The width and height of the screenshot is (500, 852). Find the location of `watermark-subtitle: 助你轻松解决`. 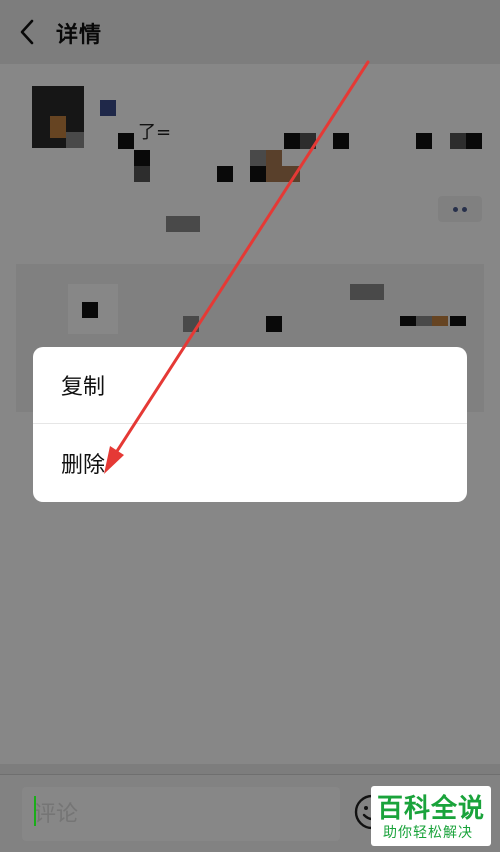

watermark-subtitle: 助你轻松解决 is located at coordinates (428, 833).